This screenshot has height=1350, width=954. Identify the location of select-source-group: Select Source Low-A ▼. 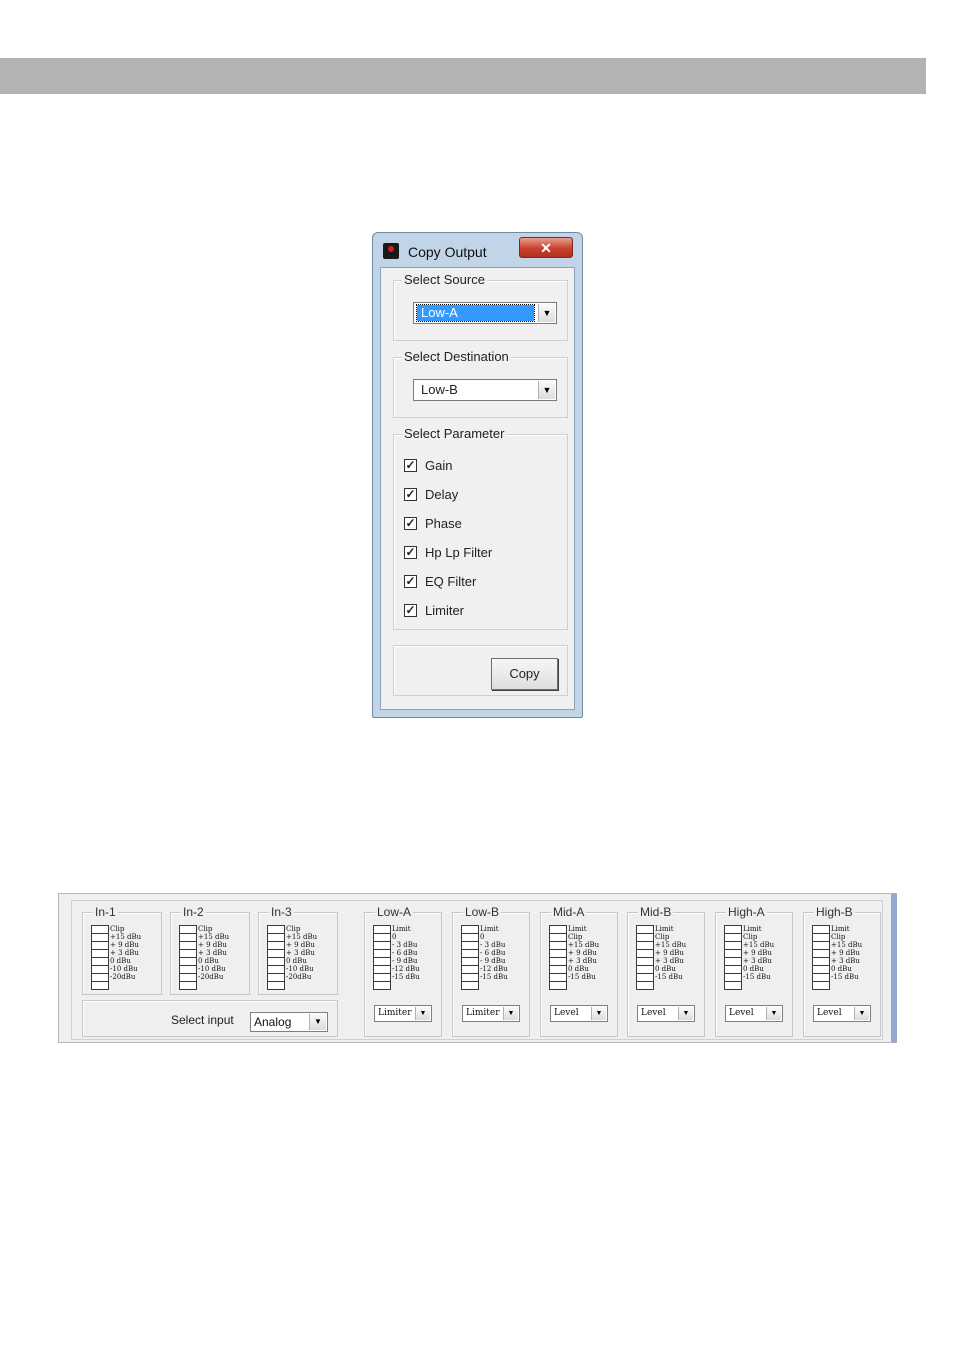
(480, 306).